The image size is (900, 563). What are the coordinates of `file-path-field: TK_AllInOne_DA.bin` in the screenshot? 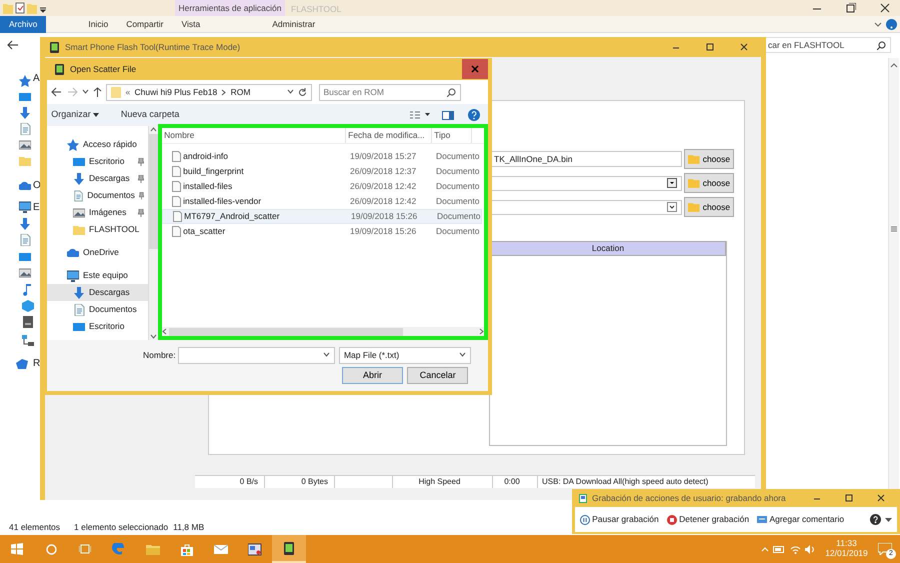 It's located at (585, 159).